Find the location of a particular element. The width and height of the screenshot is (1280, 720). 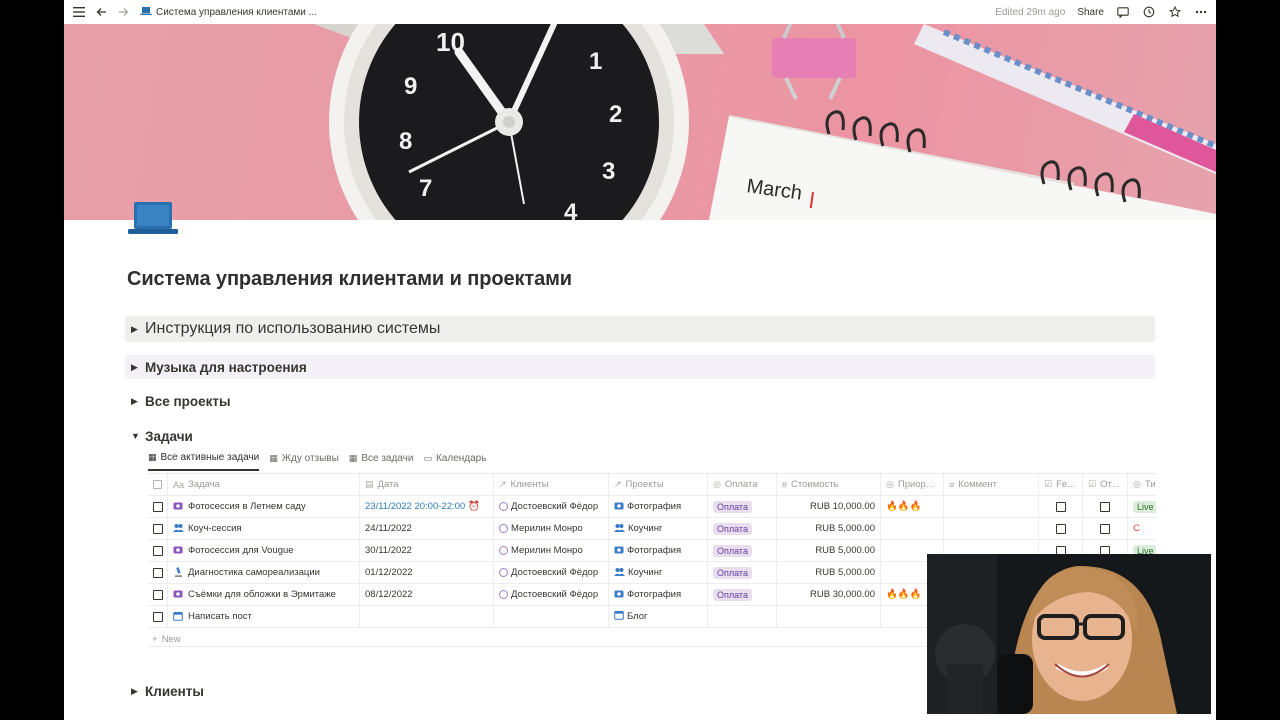

date-cell: 24/11/2022 is located at coordinates (427, 528).